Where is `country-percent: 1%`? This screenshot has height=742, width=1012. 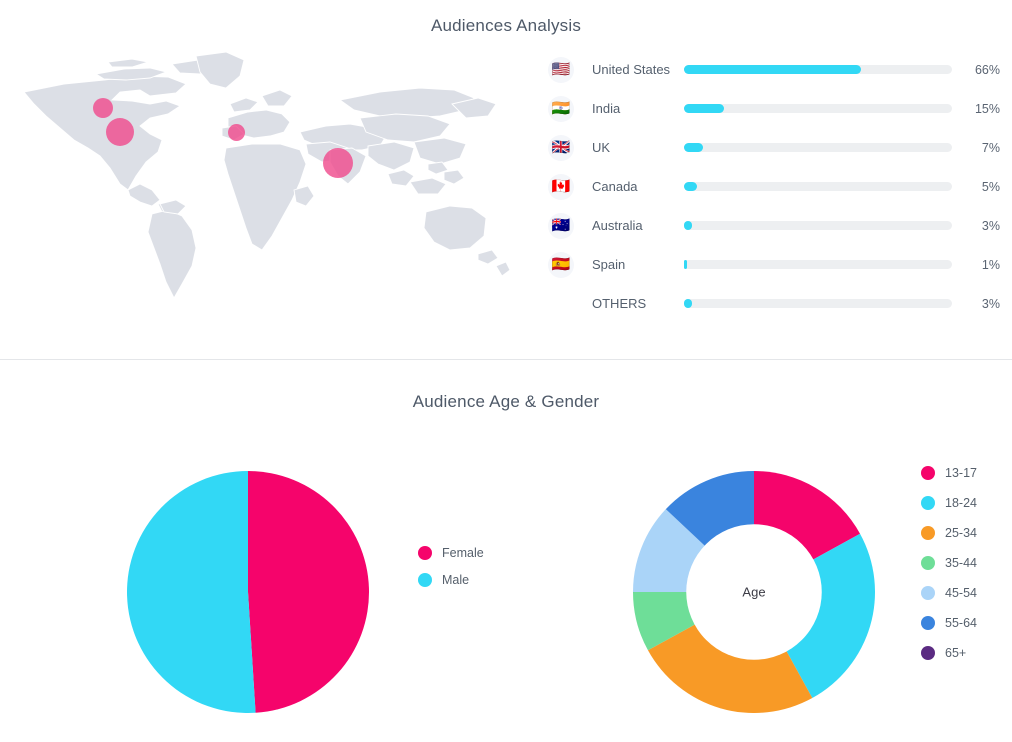
country-percent: 1% is located at coordinates (990, 264).